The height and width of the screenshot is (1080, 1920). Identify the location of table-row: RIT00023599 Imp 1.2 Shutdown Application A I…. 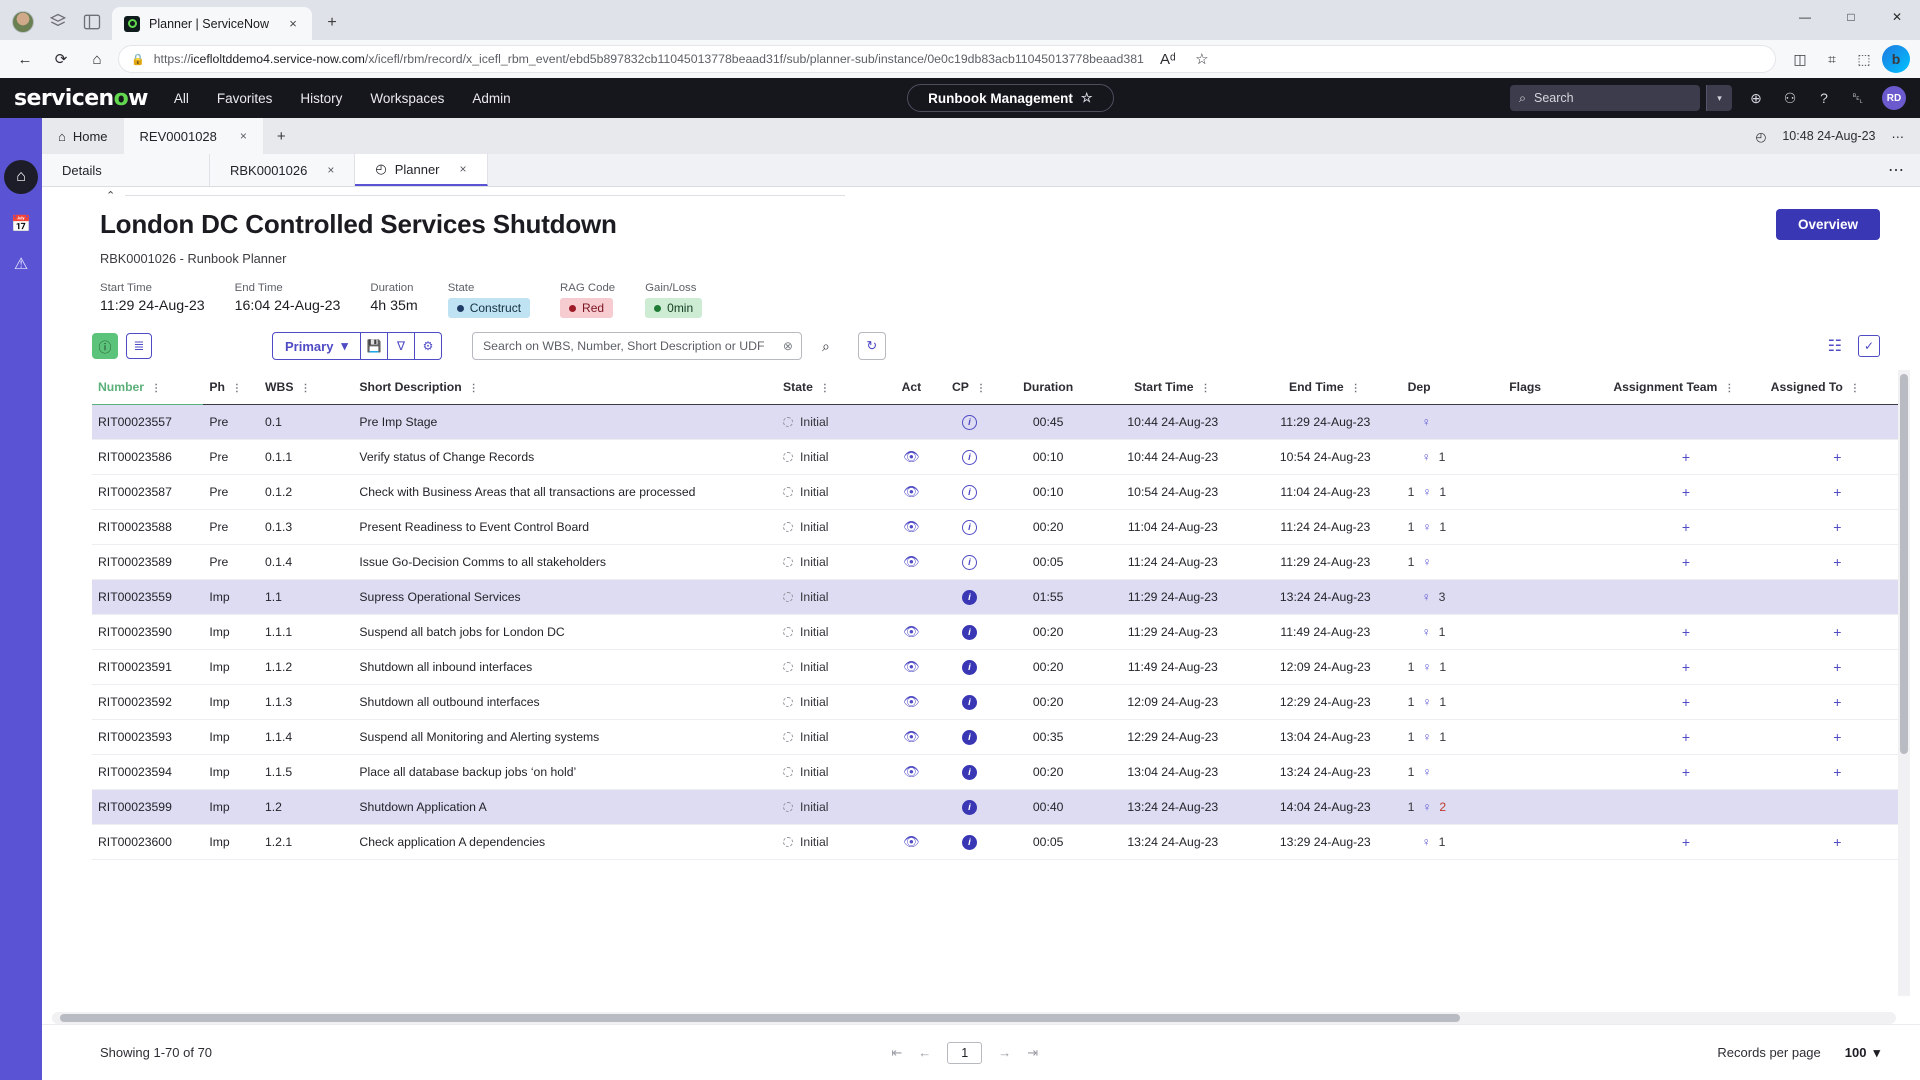
(1001, 807).